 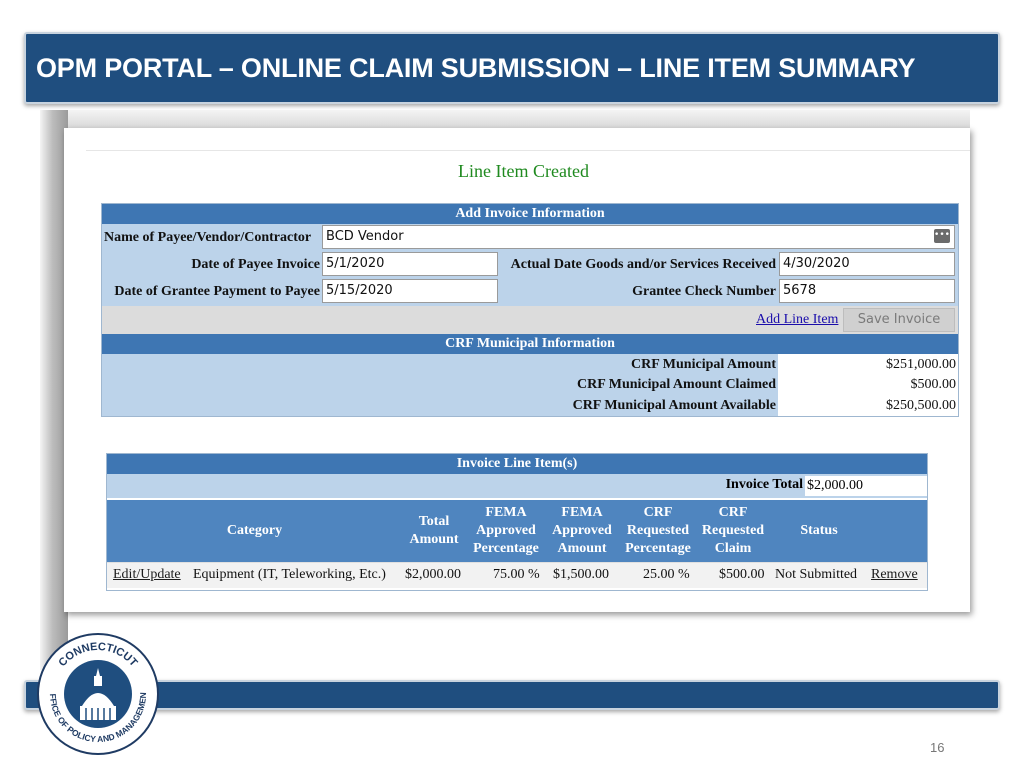 I want to click on payee-label: Name of Payee/Vendor/Contractor, so click(x=208, y=237).